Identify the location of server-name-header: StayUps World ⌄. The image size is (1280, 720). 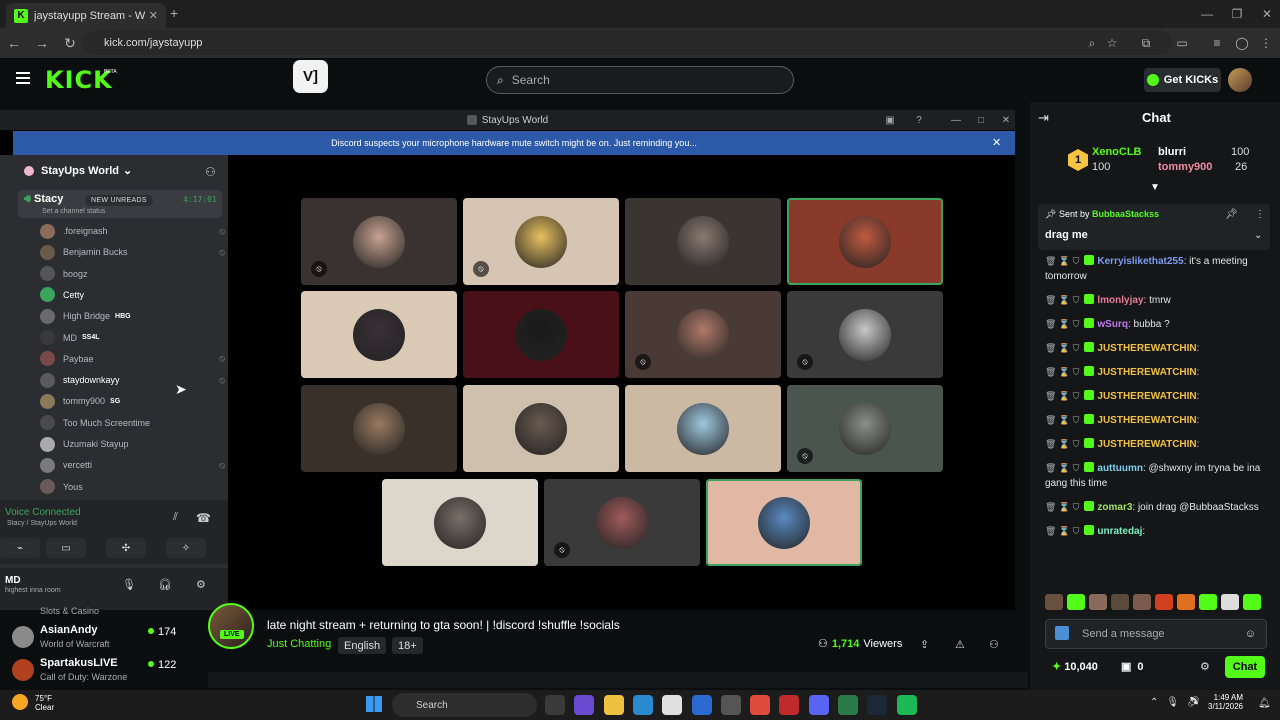
(78, 170).